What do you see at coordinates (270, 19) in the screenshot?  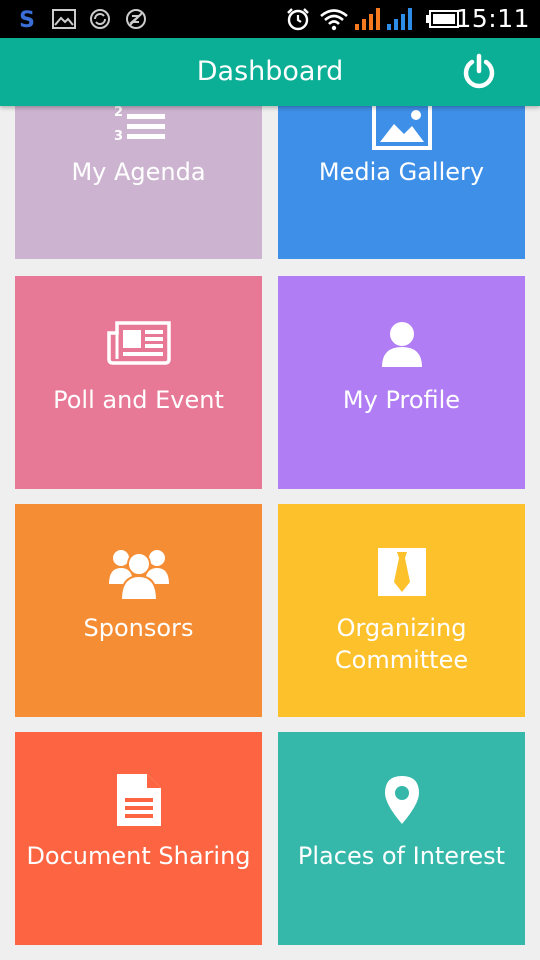 I see `status-bar: S 15:11` at bounding box center [270, 19].